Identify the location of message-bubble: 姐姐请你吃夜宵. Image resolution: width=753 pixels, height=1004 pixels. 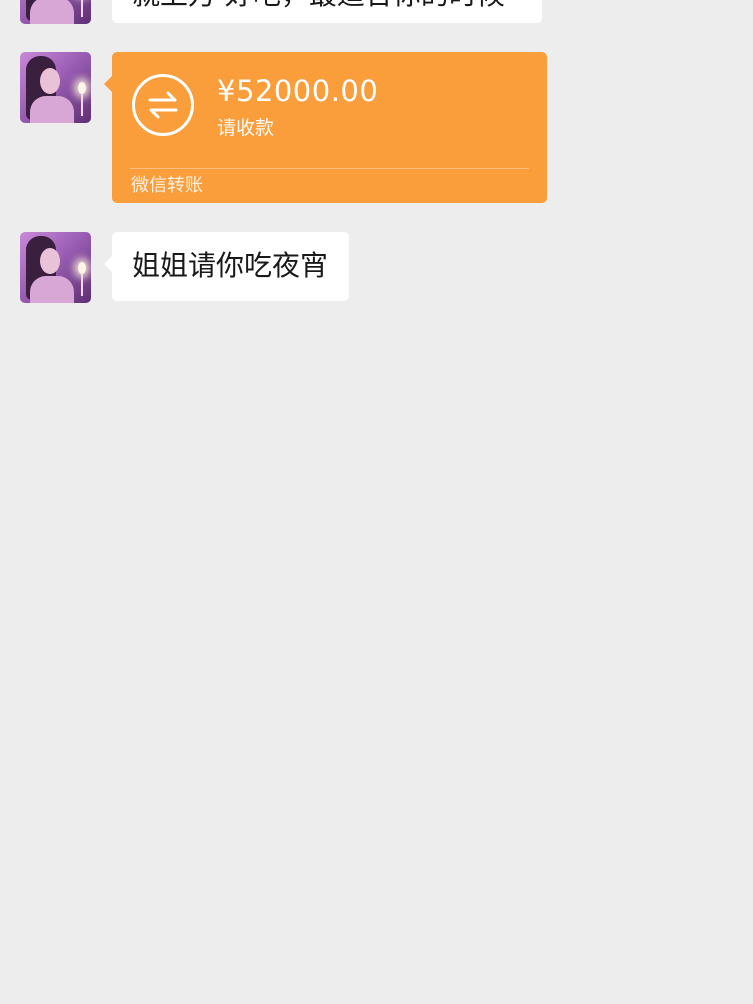
(226, 266).